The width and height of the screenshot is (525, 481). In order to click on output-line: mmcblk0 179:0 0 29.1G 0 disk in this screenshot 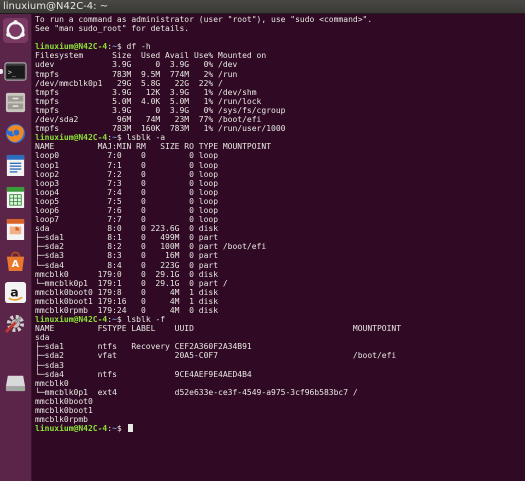, I will do `click(127, 274)`.